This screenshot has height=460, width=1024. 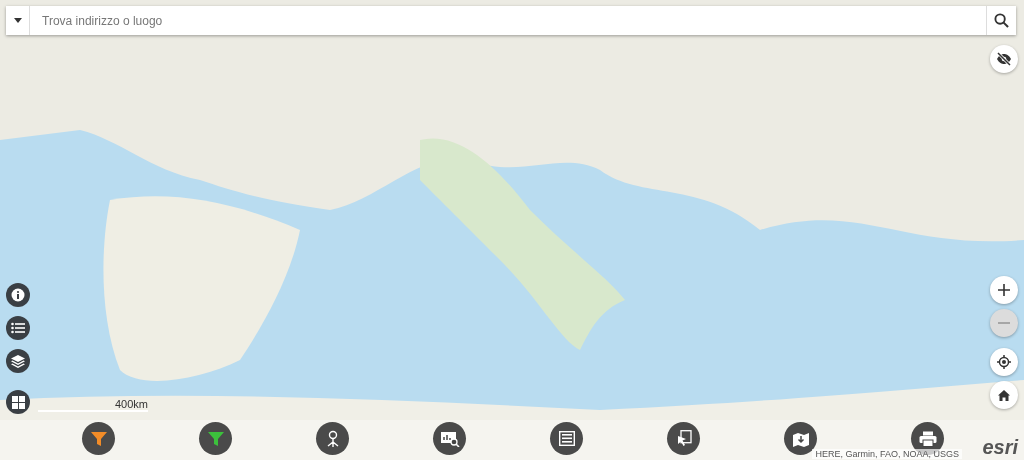 I want to click on dropdown-button, so click(x=18, y=20).